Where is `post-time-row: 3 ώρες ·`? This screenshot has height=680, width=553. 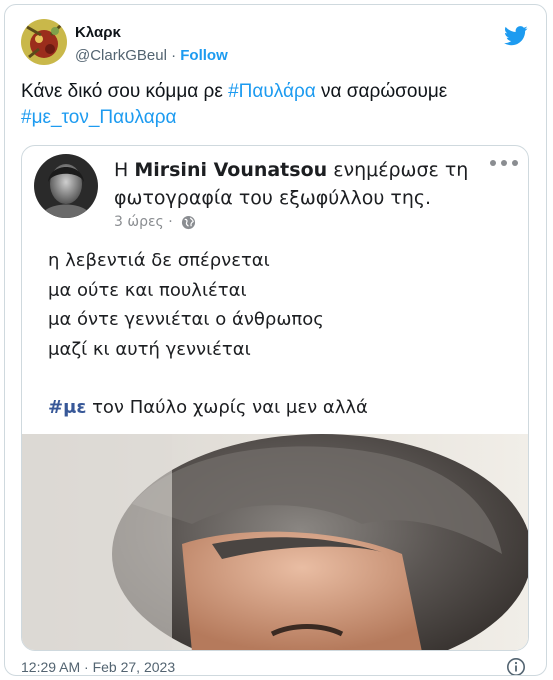
post-time-row: 3 ώρες · is located at coordinates (155, 222).